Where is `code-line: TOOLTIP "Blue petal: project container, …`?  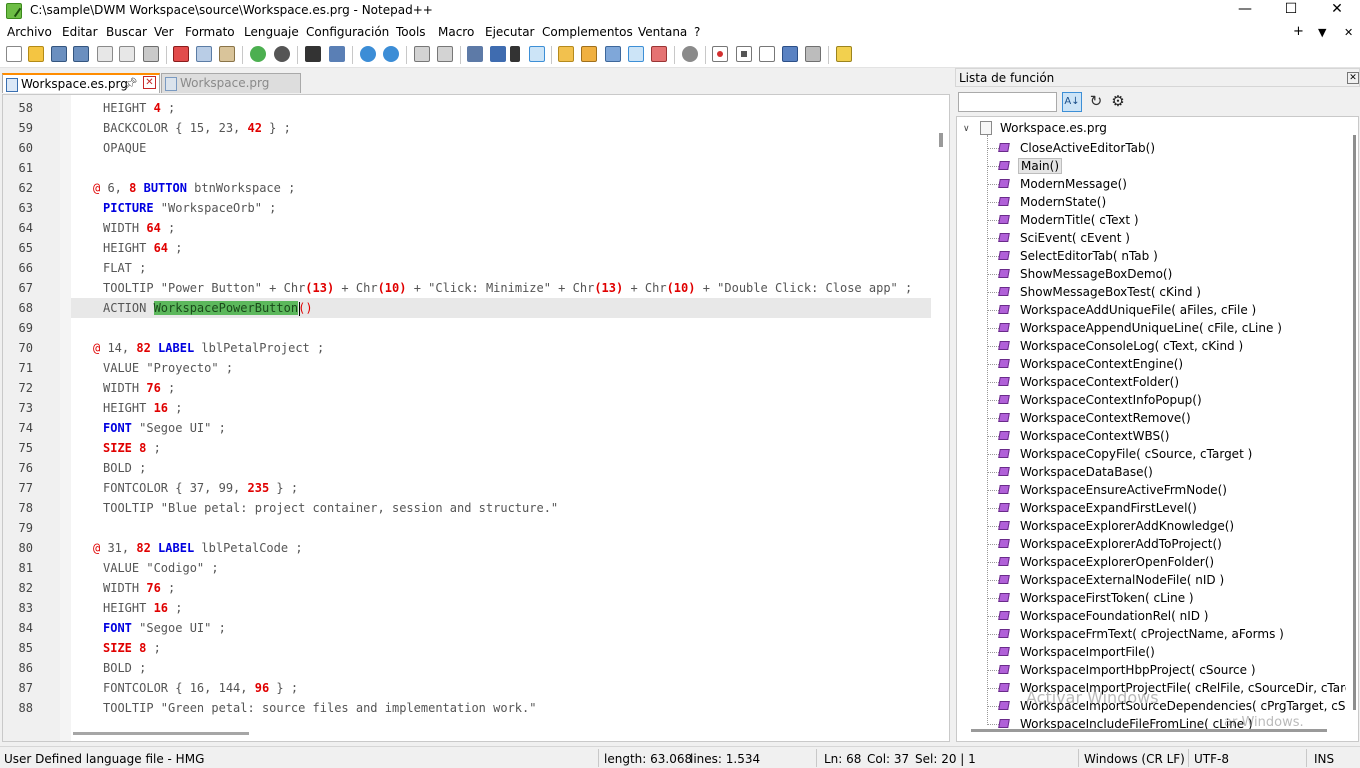 code-line: TOOLTIP "Blue petal: project container, … is located at coordinates (330, 508).